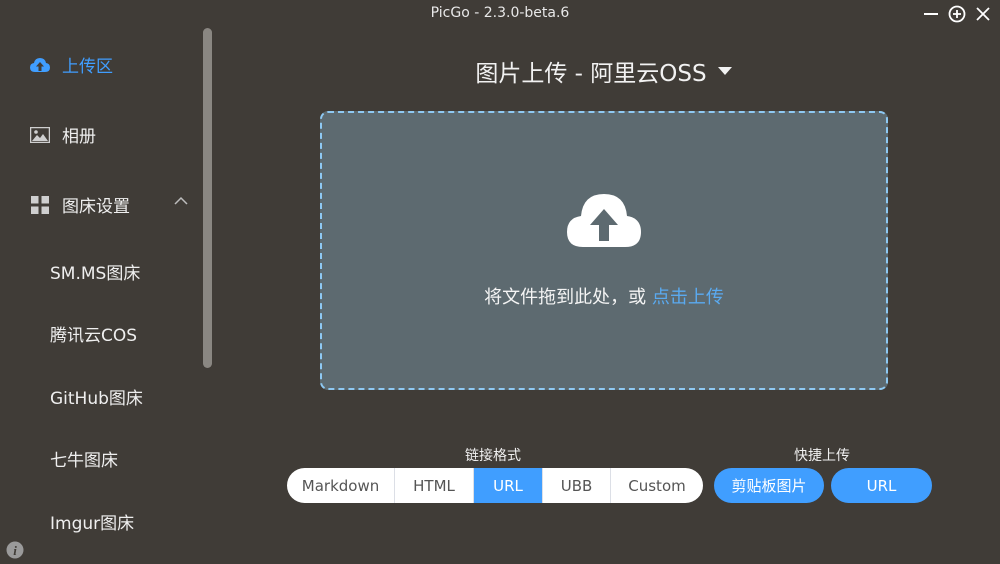 Image resolution: width=1000 pixels, height=564 pixels. What do you see at coordinates (508, 485) in the screenshot?
I see `format-url-button: URL` at bounding box center [508, 485].